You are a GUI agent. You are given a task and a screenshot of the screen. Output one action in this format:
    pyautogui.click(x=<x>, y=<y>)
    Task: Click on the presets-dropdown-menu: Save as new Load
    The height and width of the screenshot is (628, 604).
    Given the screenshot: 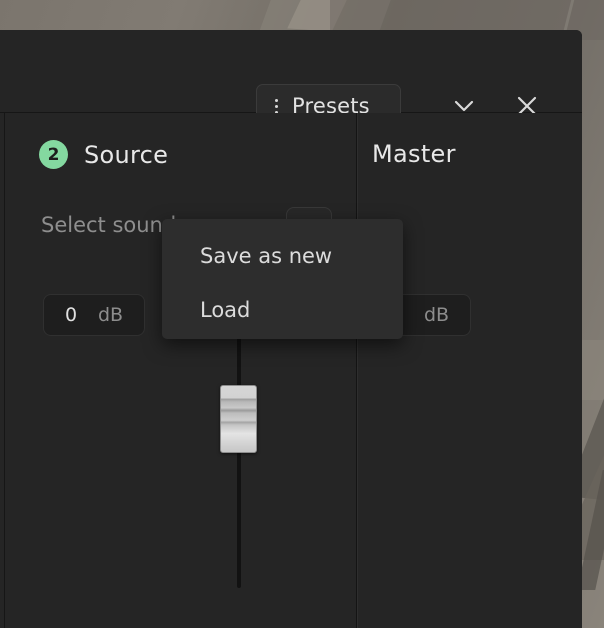 What is the action you would take?
    pyautogui.click(x=282, y=279)
    